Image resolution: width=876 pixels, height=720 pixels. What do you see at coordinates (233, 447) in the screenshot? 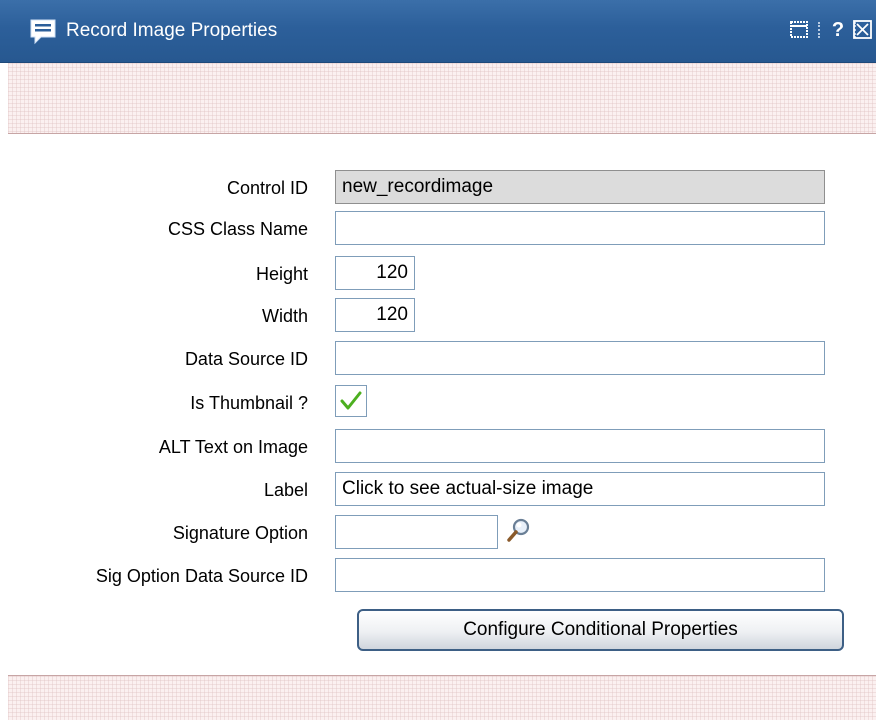
I see `alt-text-label: ALT Text on Image` at bounding box center [233, 447].